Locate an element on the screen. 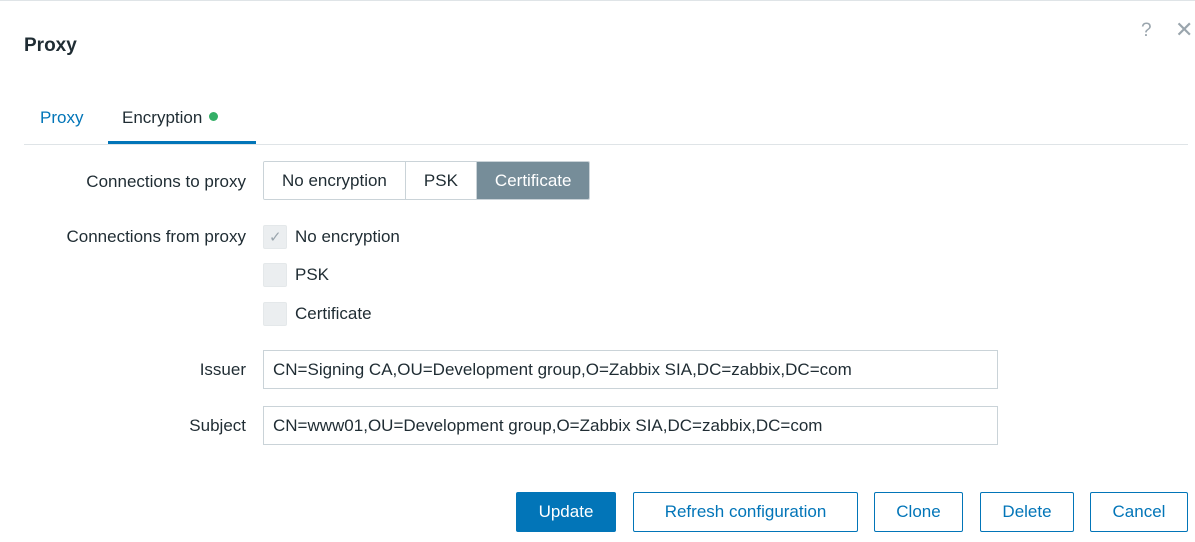 Image resolution: width=1195 pixels, height=542 pixels. dialog-title: Proxy is located at coordinates (50, 45).